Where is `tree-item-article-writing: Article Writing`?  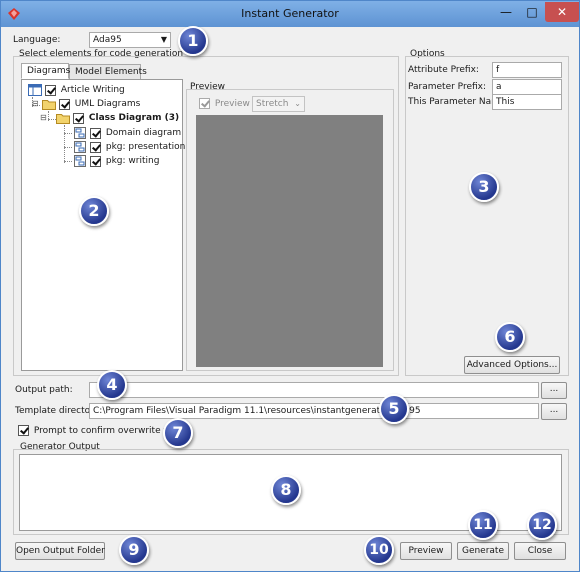
tree-item-article-writing: Article Writing is located at coordinates (76, 90).